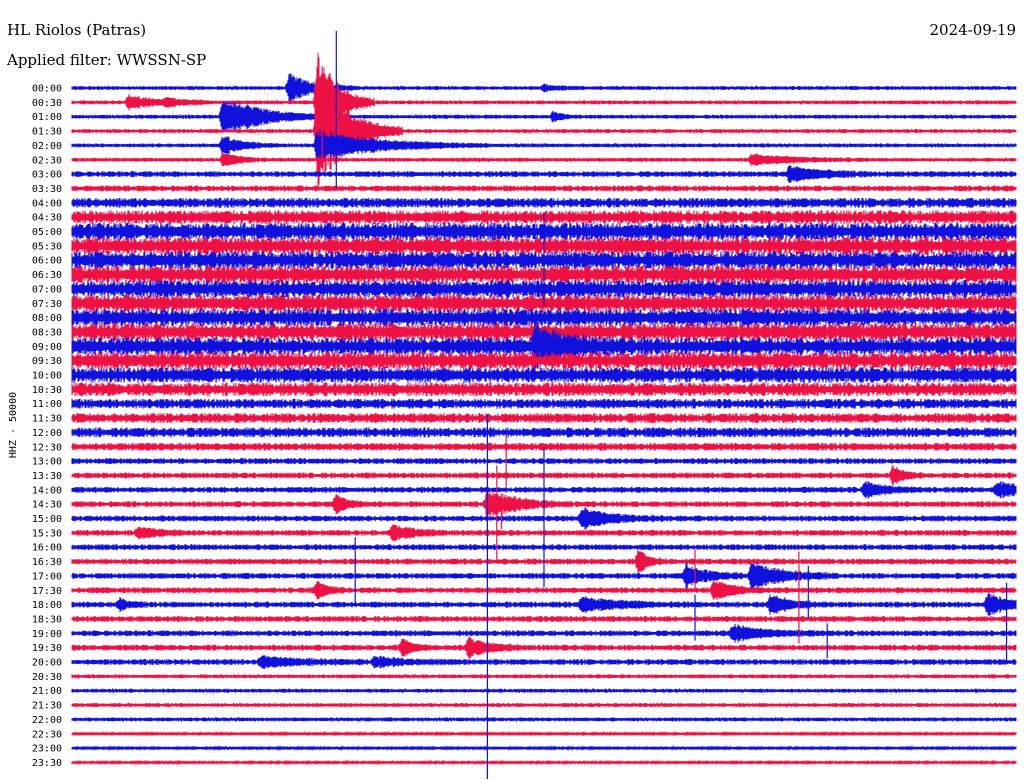 This screenshot has height=780, width=1024. What do you see at coordinates (47, 275) in the screenshot?
I see `time-label: 06:30` at bounding box center [47, 275].